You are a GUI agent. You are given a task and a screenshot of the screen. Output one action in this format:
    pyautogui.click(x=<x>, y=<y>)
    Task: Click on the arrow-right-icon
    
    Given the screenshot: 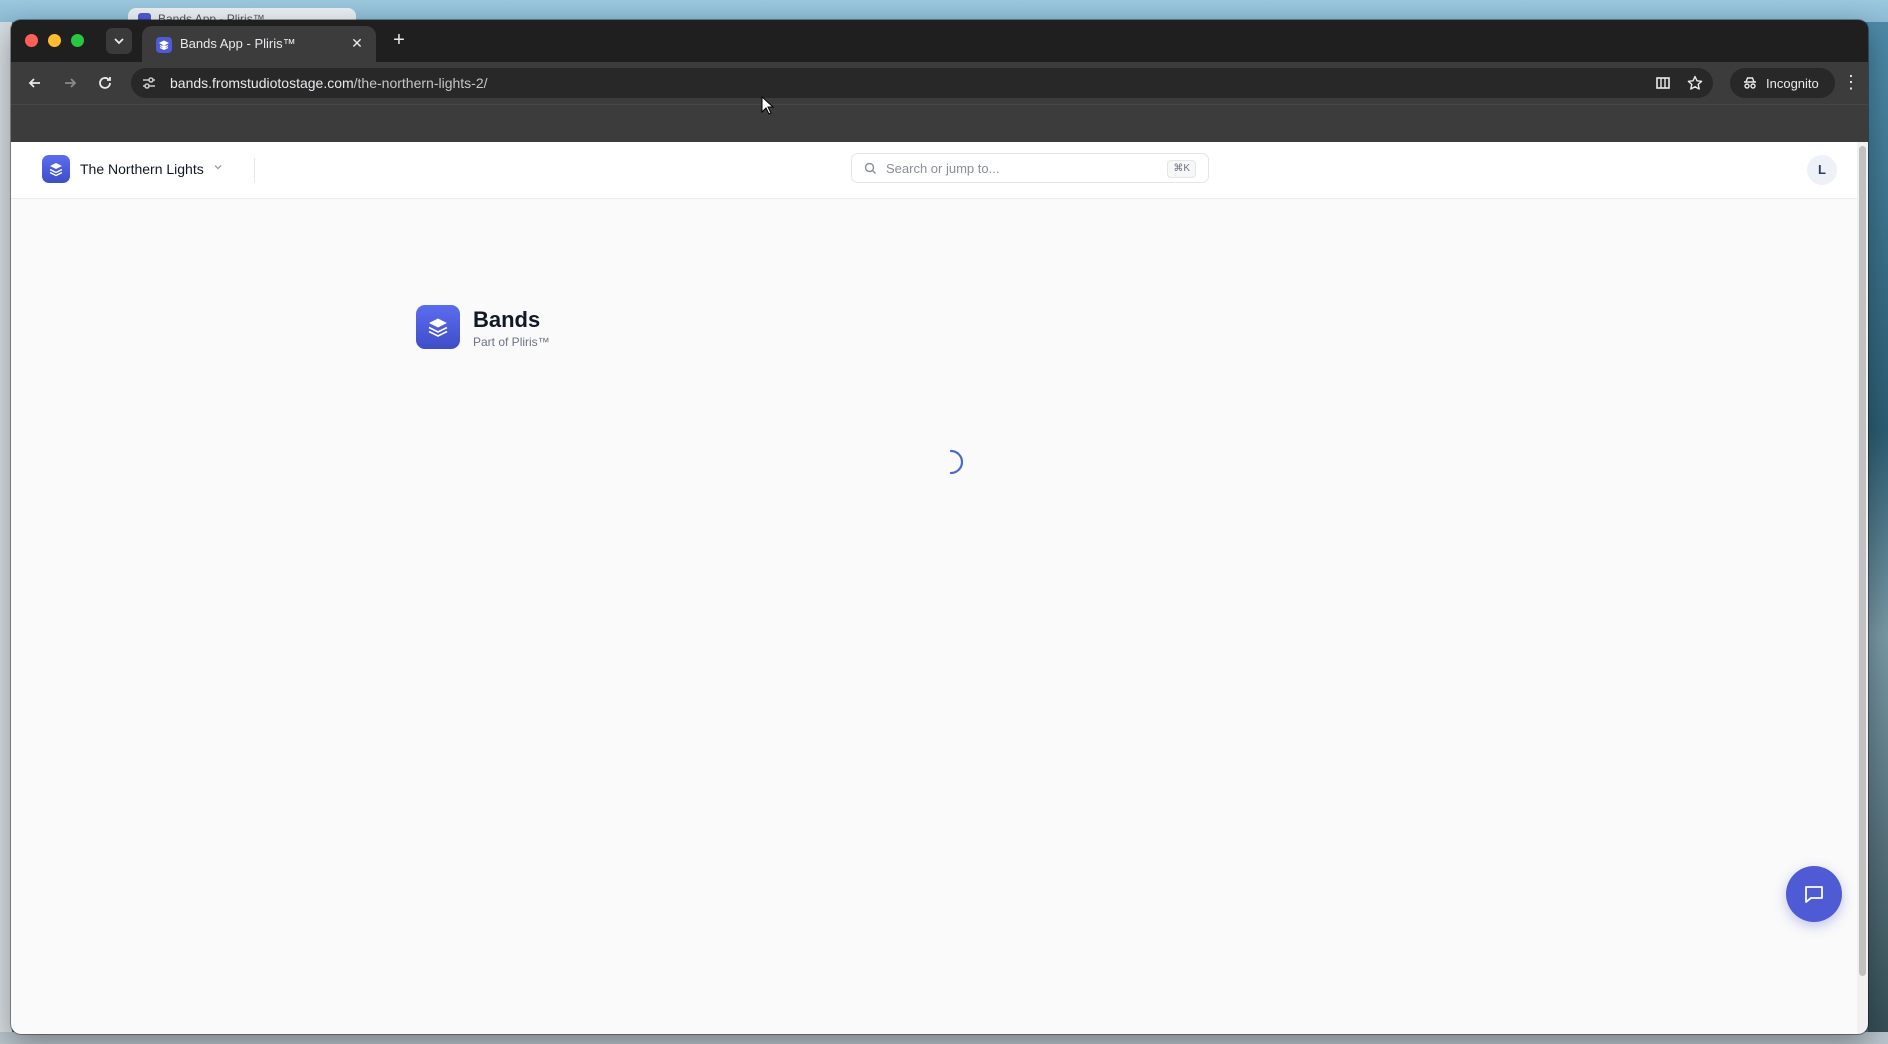 What is the action you would take?
    pyautogui.click(x=71, y=83)
    